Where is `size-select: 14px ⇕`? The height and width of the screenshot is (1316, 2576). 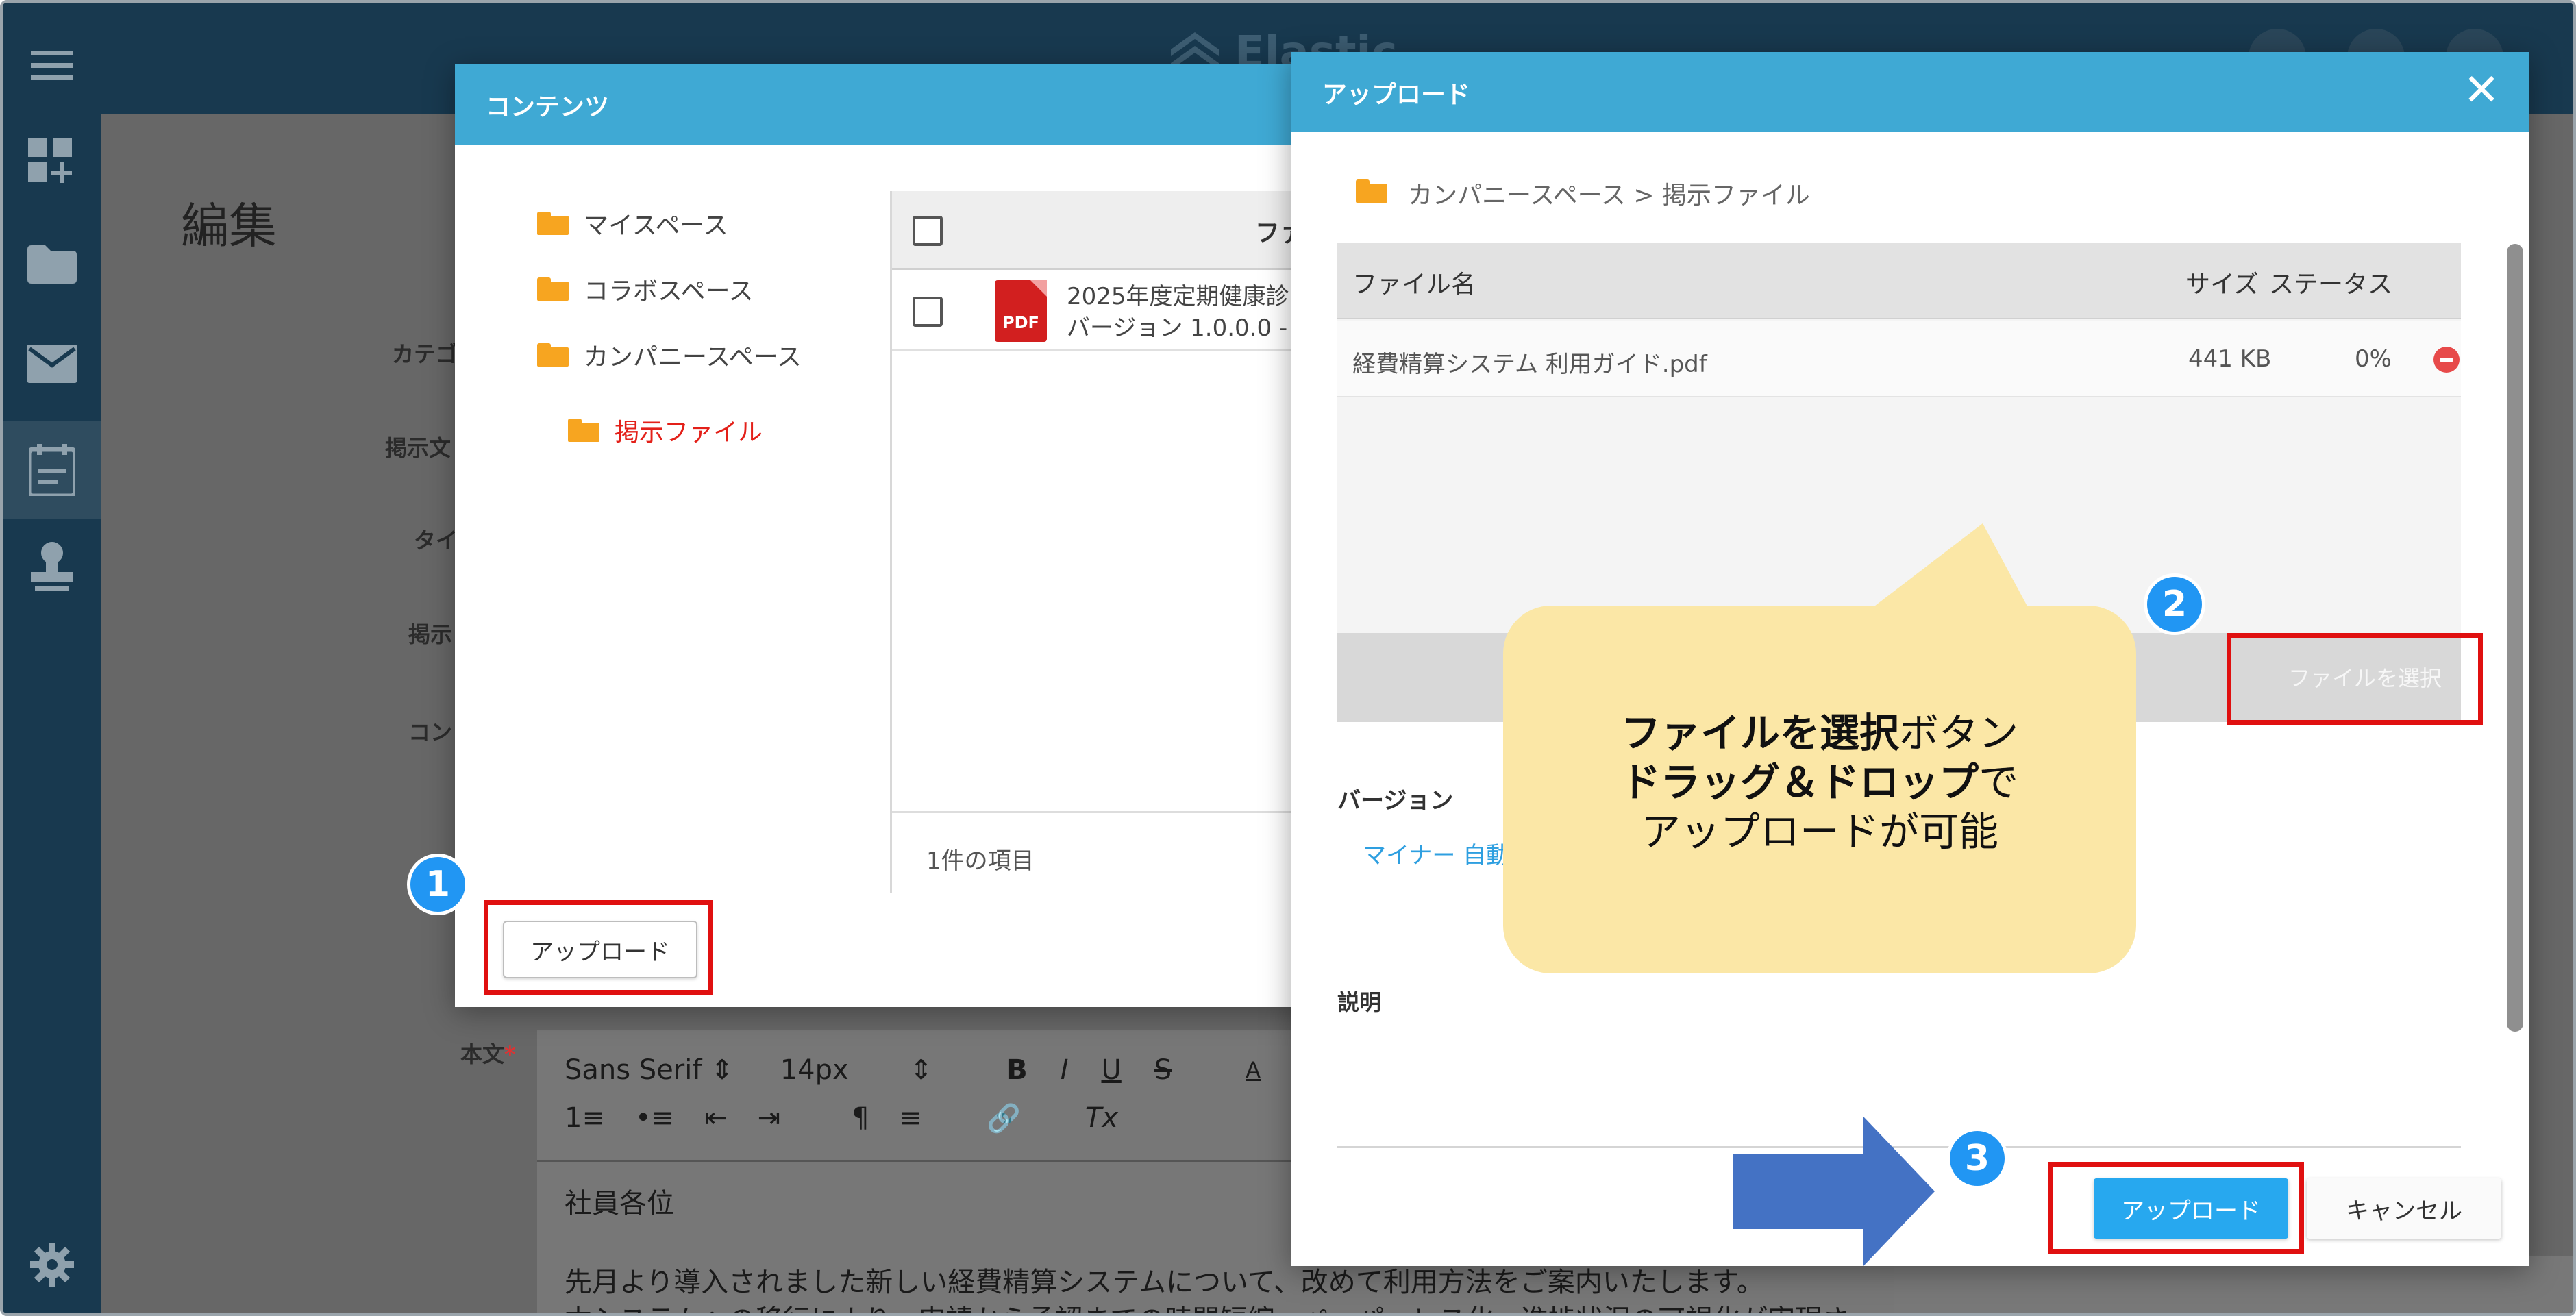 size-select: 14px ⇕ is located at coordinates (856, 1070).